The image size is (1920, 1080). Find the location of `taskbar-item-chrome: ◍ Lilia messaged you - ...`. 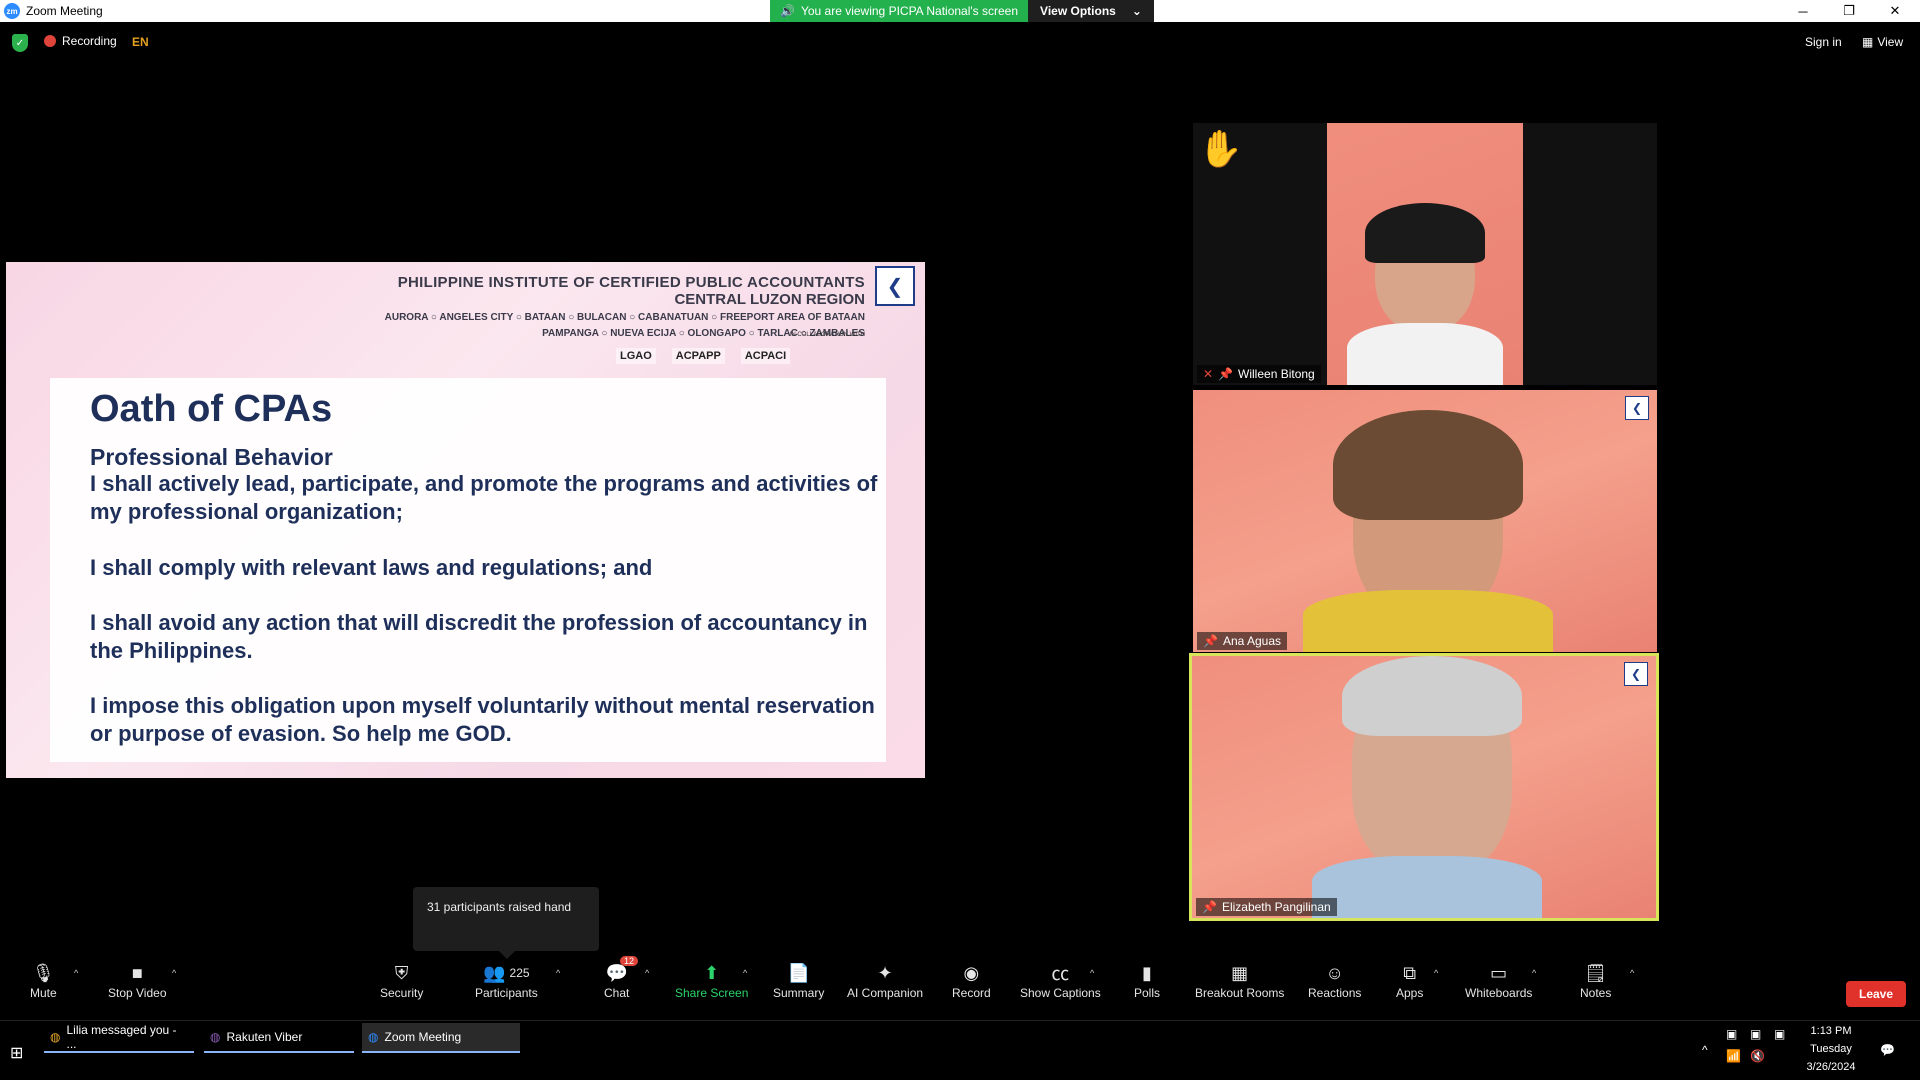

taskbar-item-chrome: ◍ Lilia messaged you - ... is located at coordinates (119, 1038).